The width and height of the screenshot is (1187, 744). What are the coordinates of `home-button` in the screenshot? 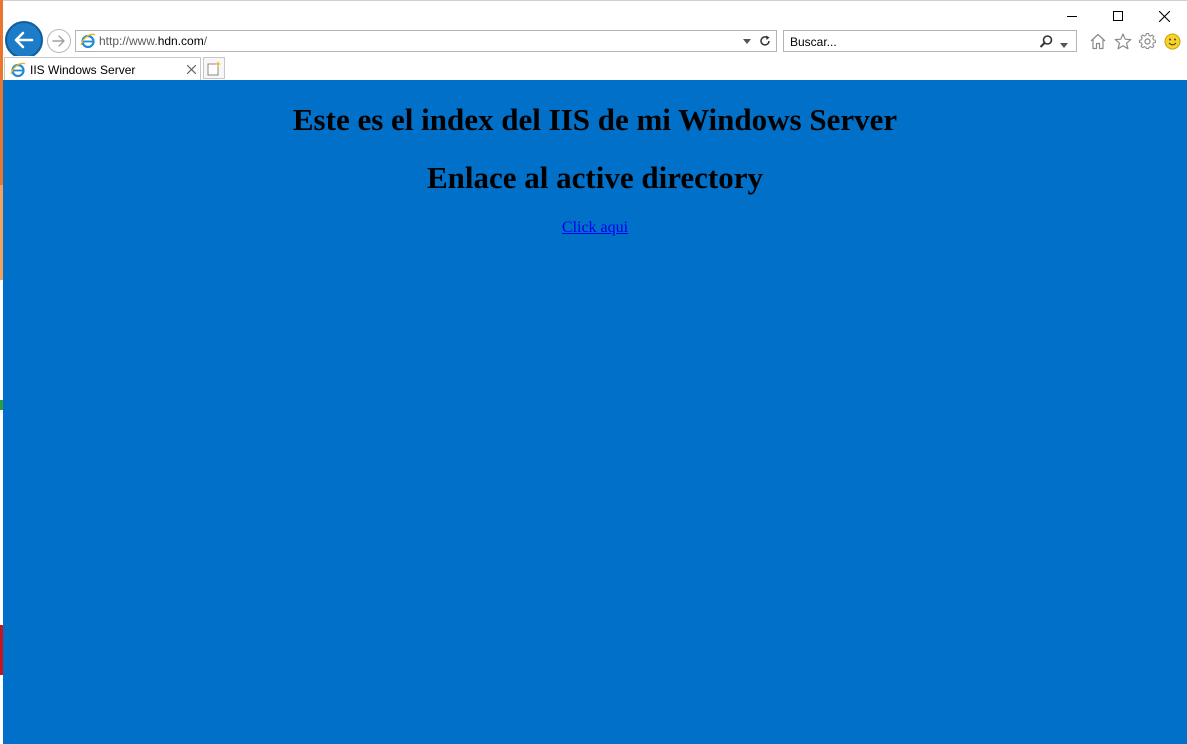 It's located at (1097, 41).